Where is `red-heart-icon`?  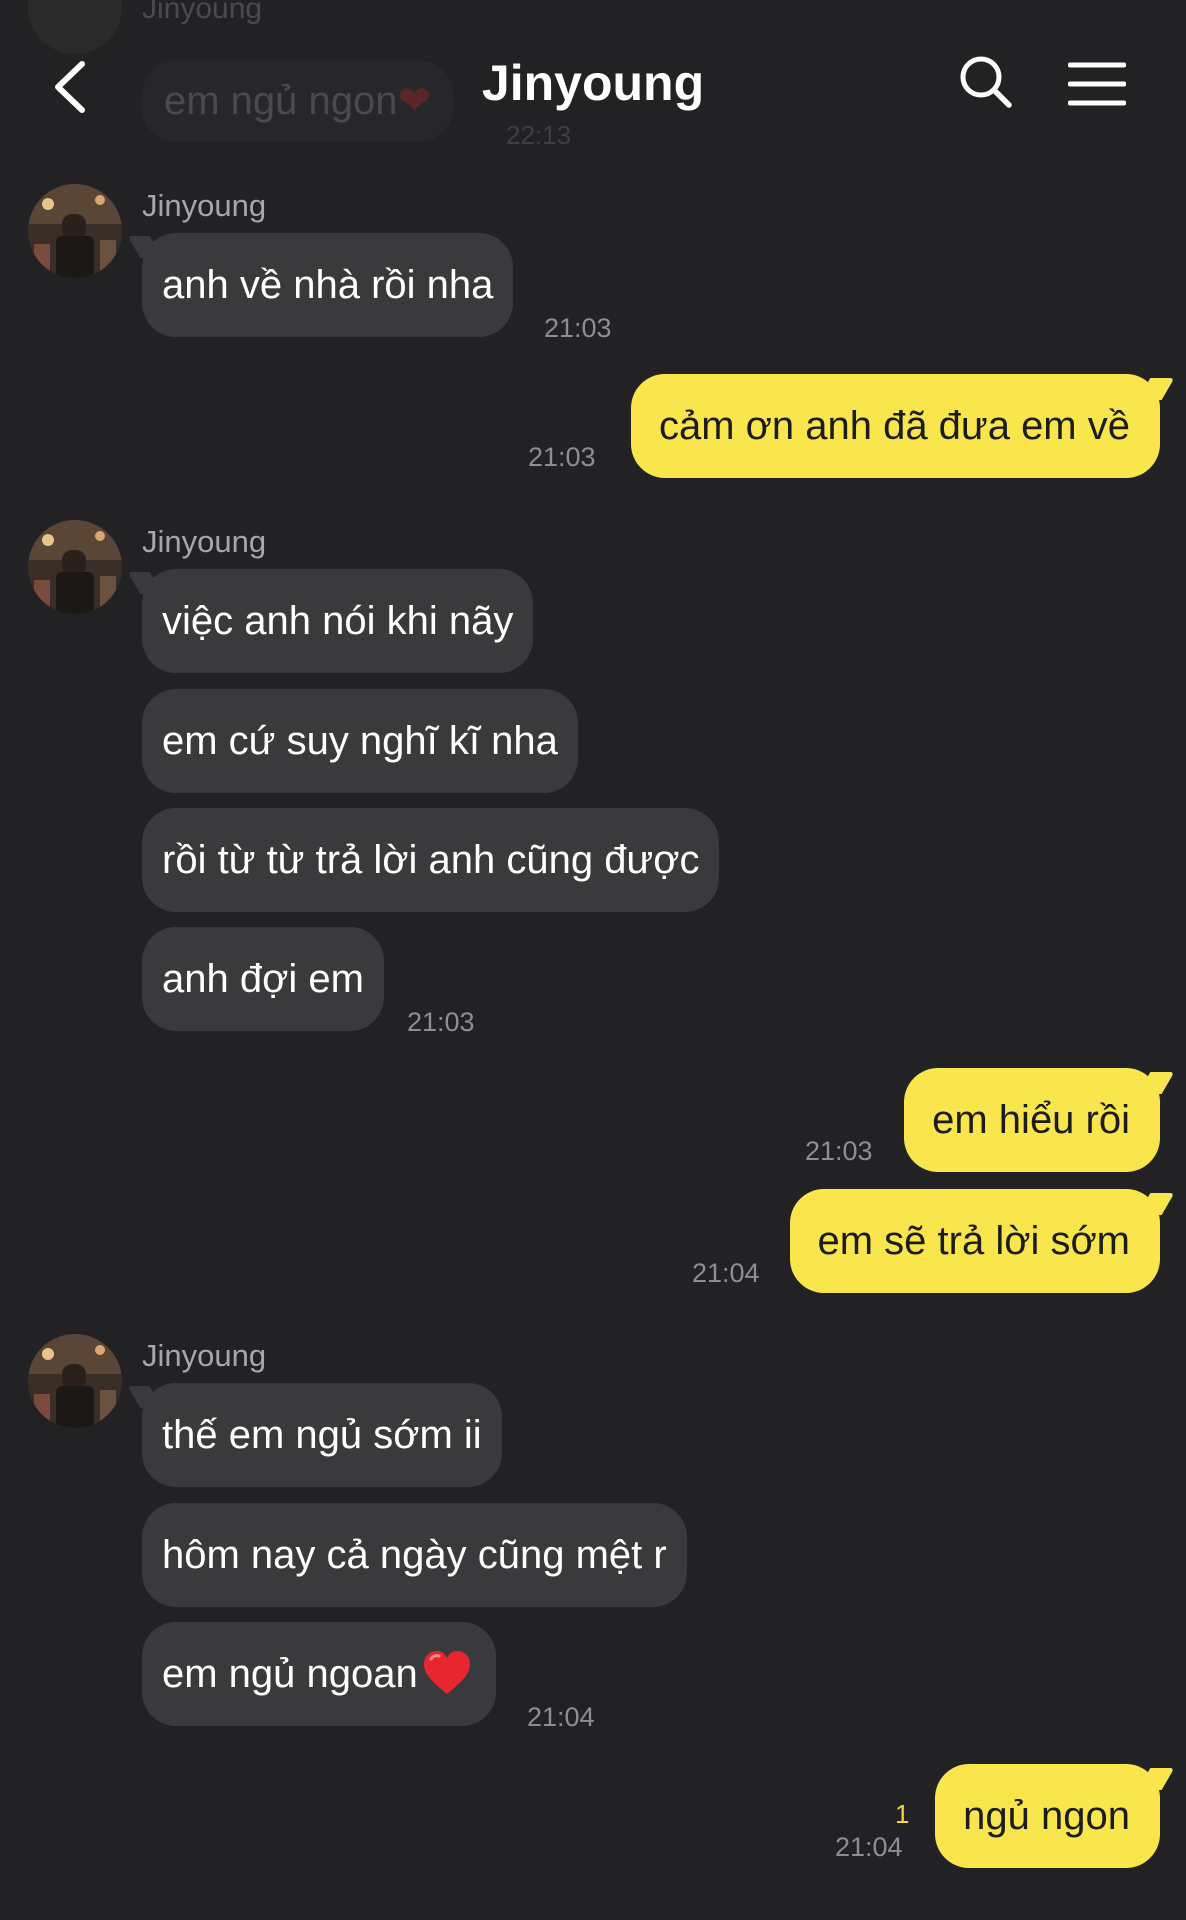 red-heart-icon is located at coordinates (446, 1673).